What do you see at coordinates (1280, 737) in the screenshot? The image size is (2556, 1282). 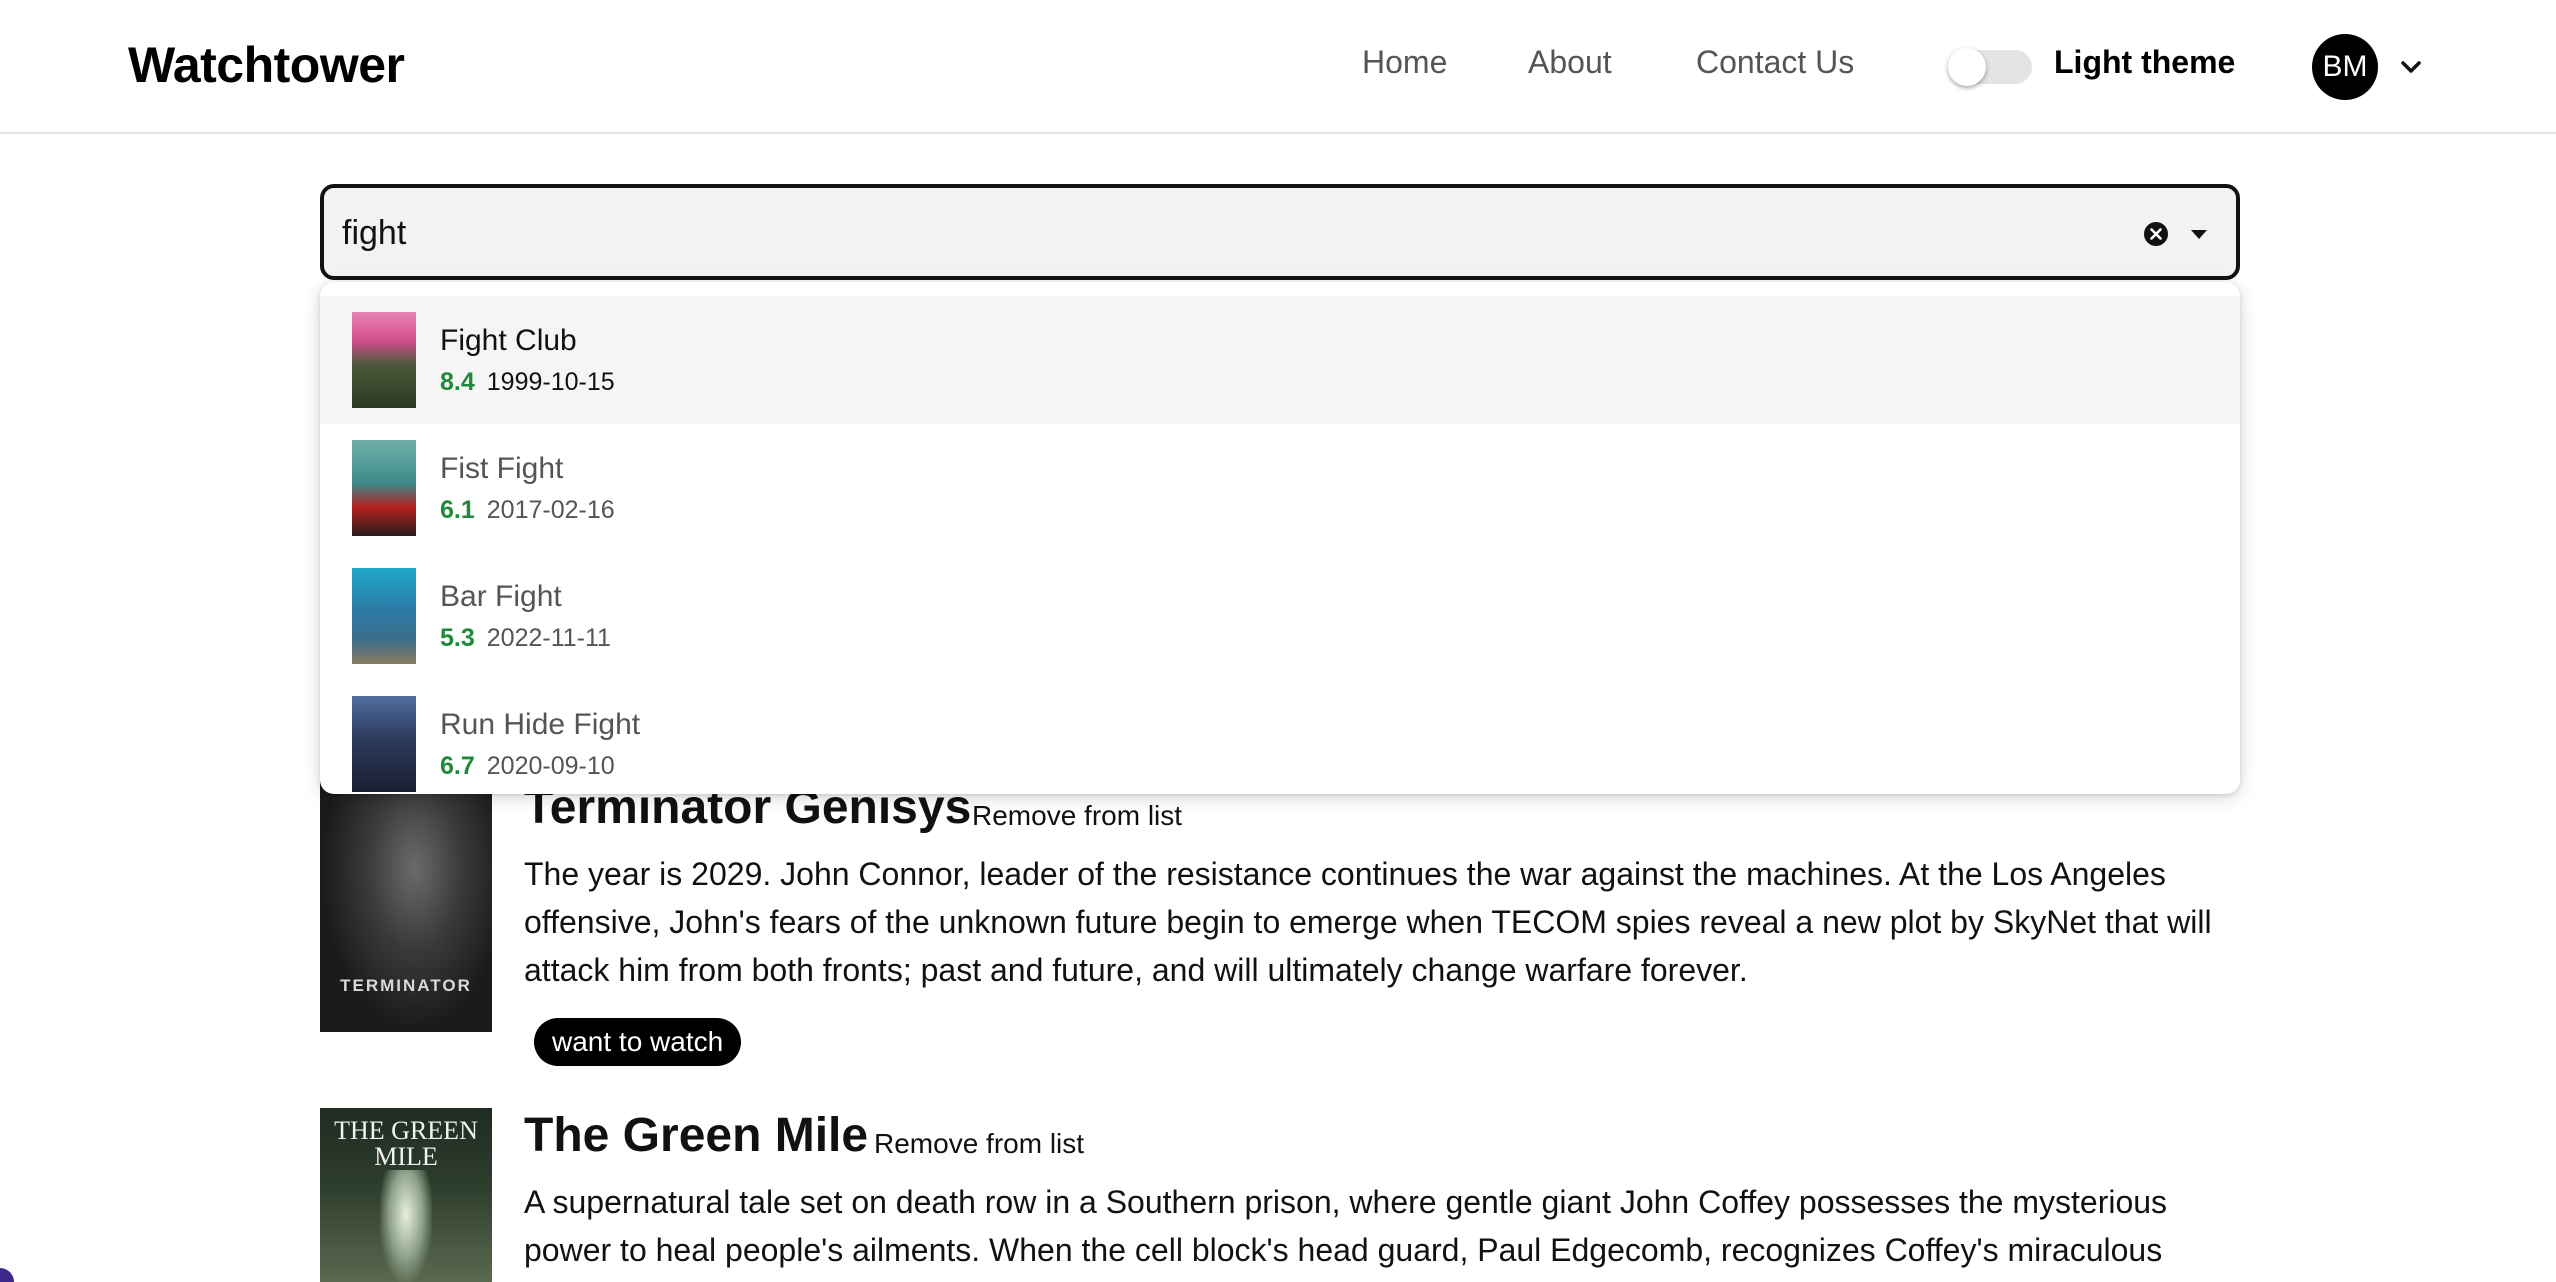 I see `suggestion-option: Run Hide Fight 6.7 2020-09-10` at bounding box center [1280, 737].